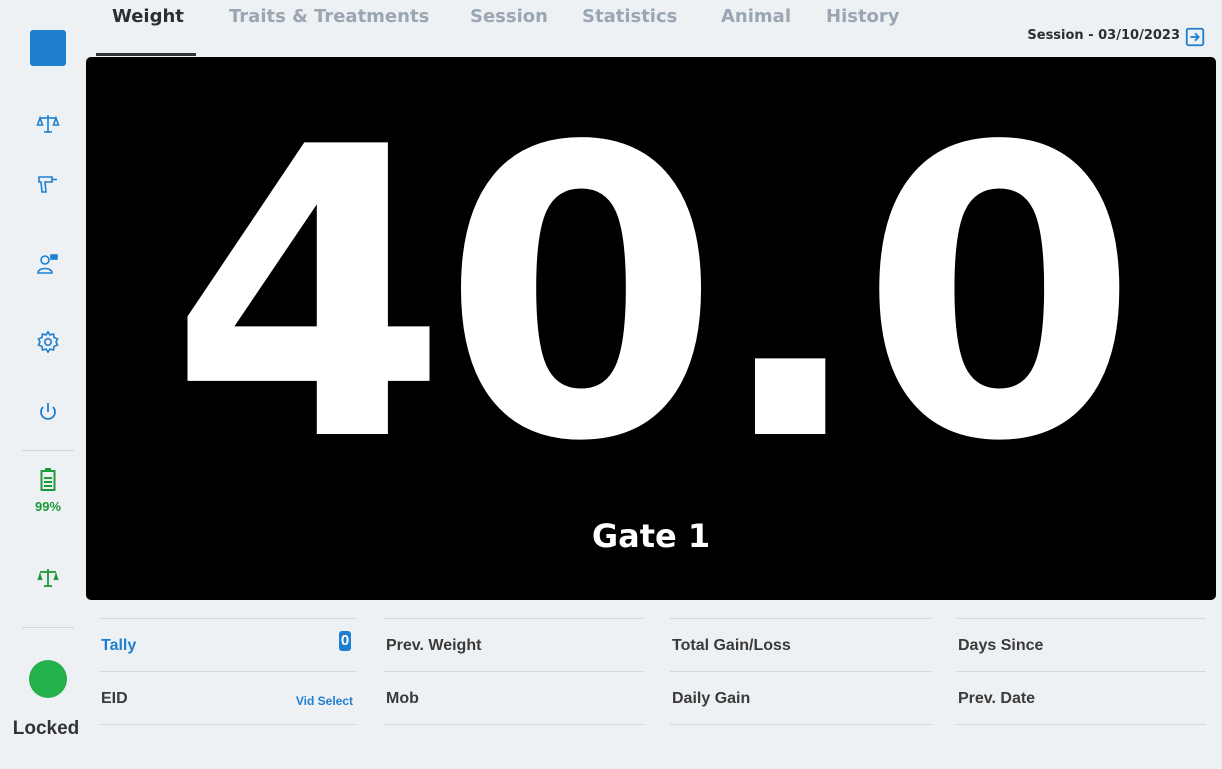 The width and height of the screenshot is (1222, 769). I want to click on gun-icon, so click(48, 184).